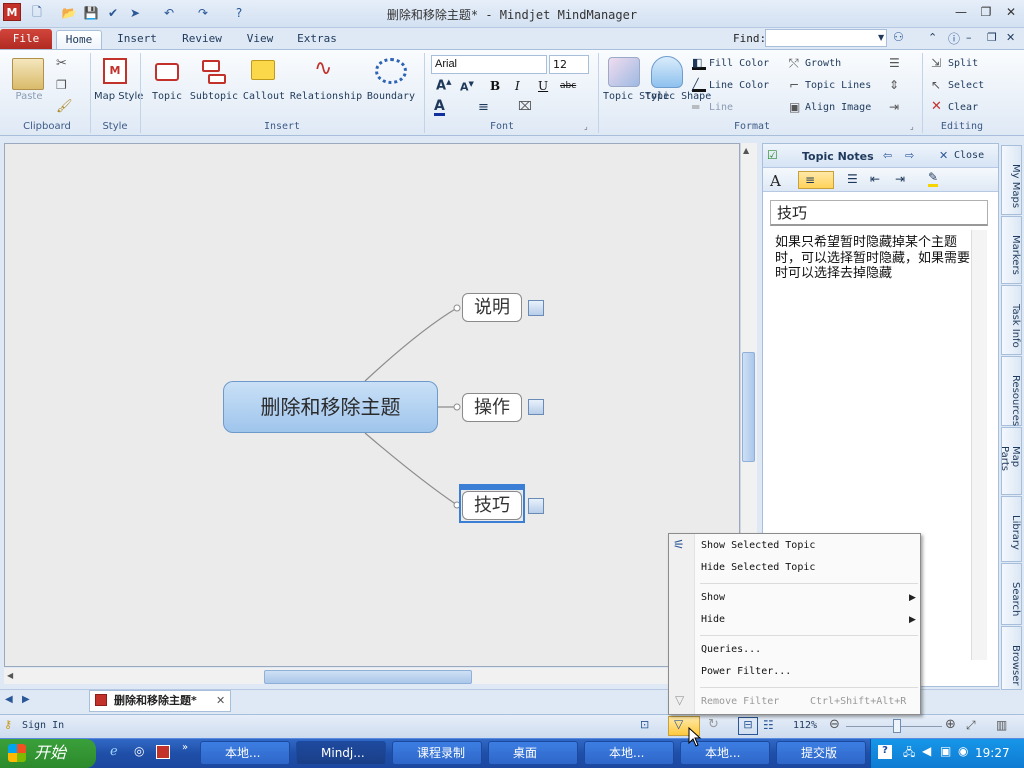 This screenshot has height=768, width=1024. What do you see at coordinates (852, 179) in the screenshot?
I see `notes-bullets-icon: ☰` at bounding box center [852, 179].